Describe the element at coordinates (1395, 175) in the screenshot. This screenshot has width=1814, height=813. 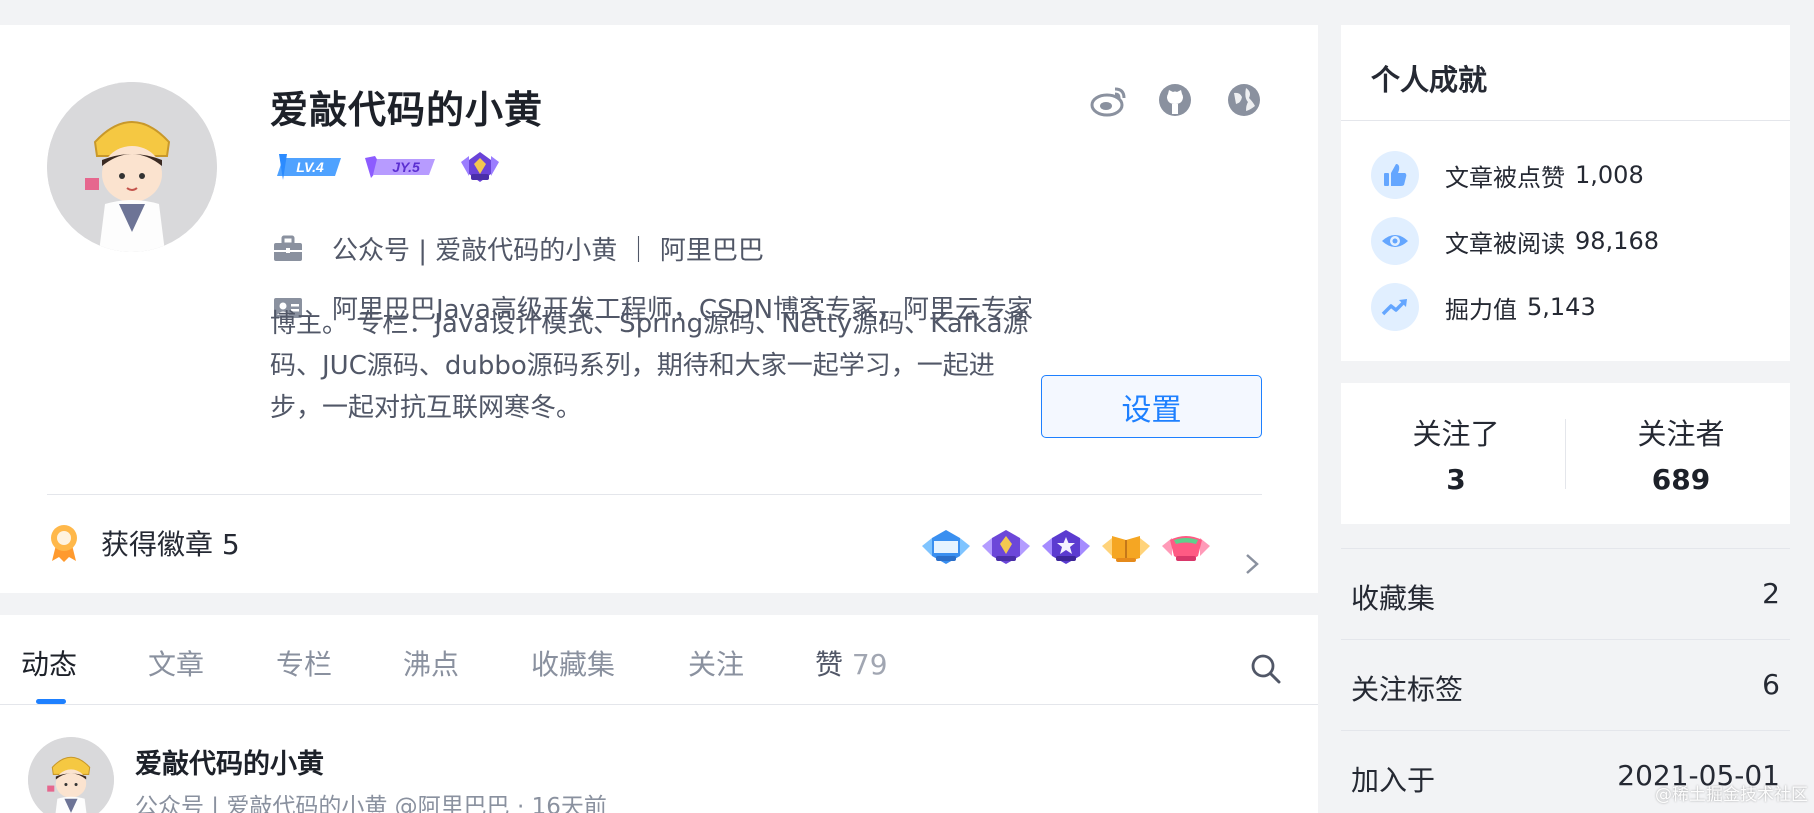
I see `thumbs-up-icon` at that location.